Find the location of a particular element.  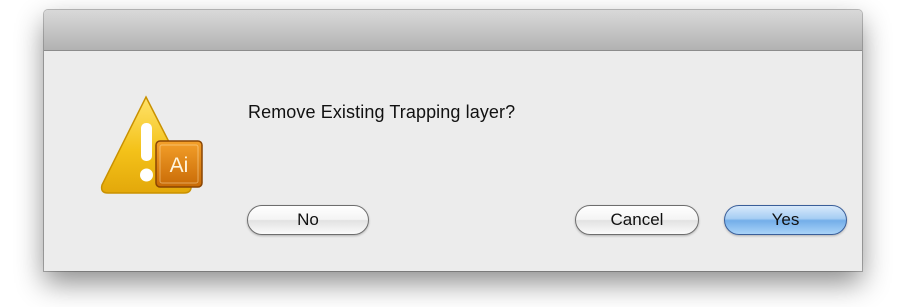

cancel-button: Cancel is located at coordinates (637, 220).